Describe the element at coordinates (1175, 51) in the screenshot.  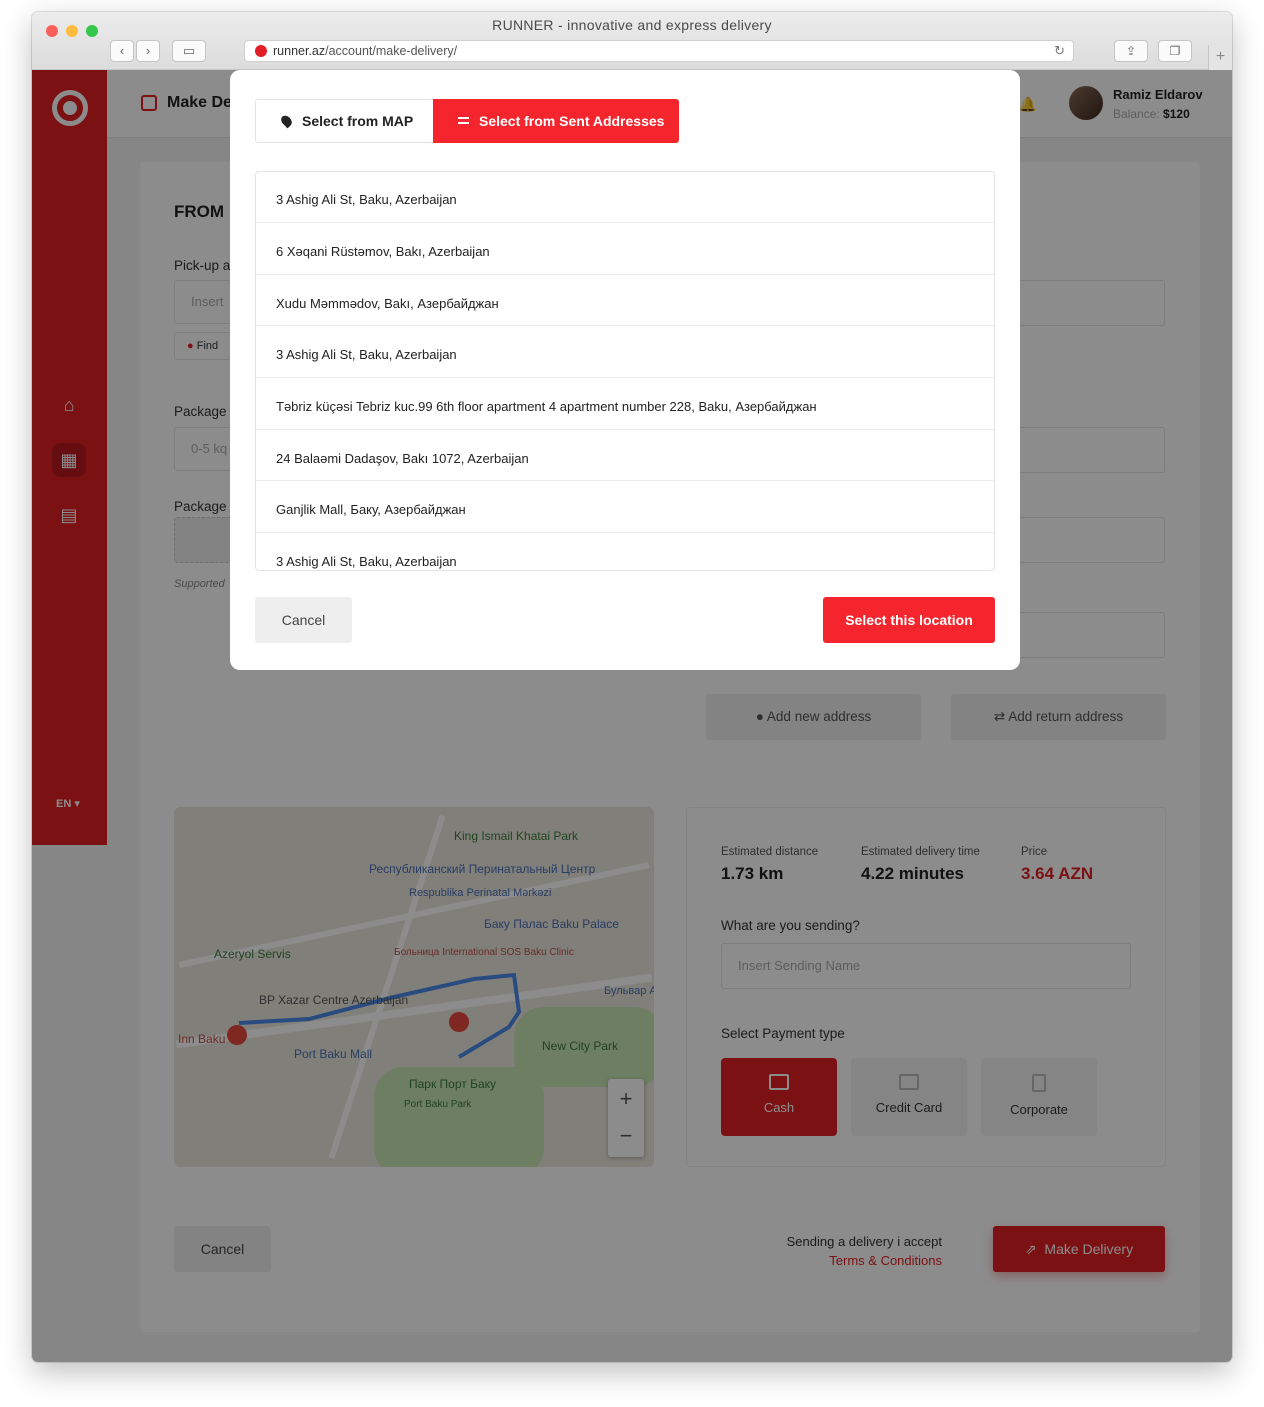
I see `tabs-overview-icon: ❐` at that location.